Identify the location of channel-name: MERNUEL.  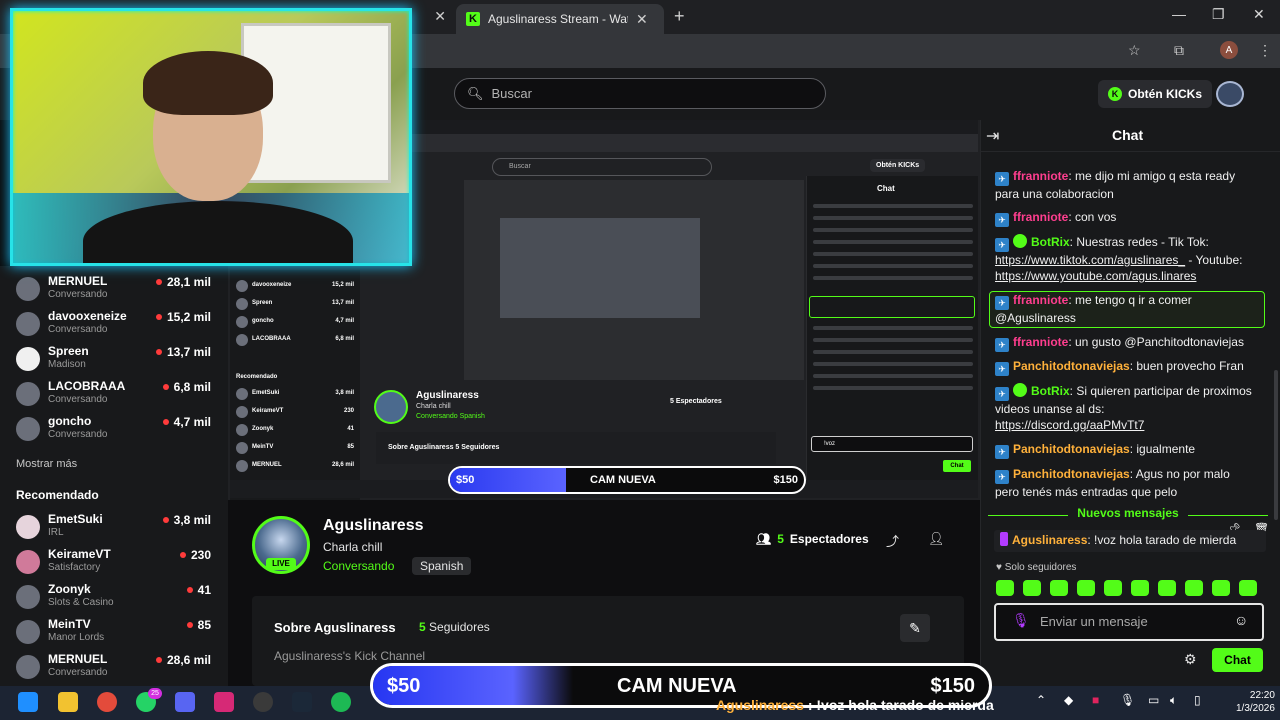
(78, 281).